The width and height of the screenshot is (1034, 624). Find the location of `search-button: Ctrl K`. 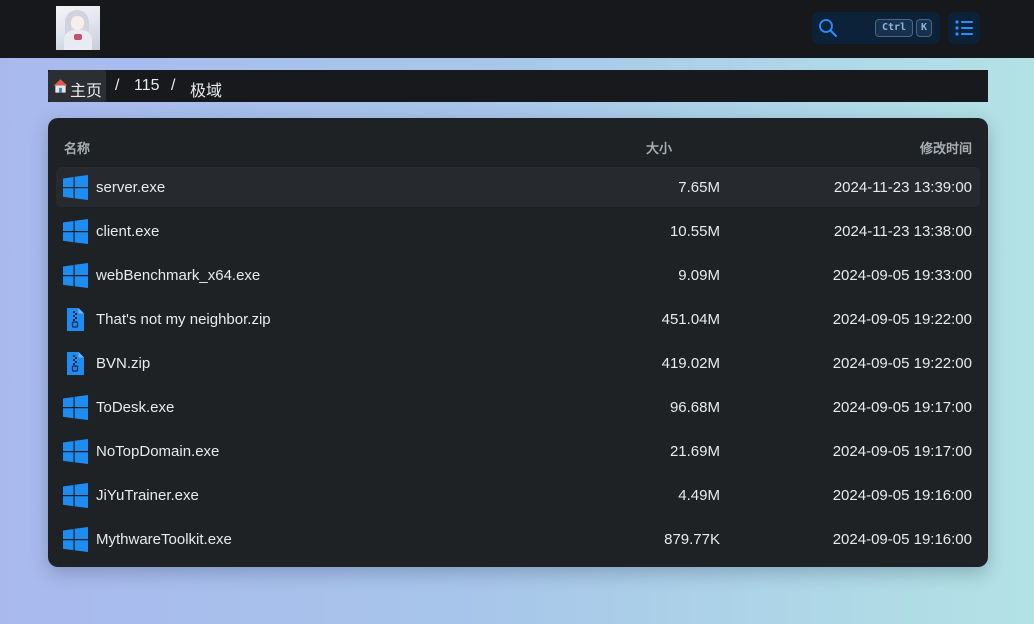

search-button: Ctrl K is located at coordinates (876, 28).